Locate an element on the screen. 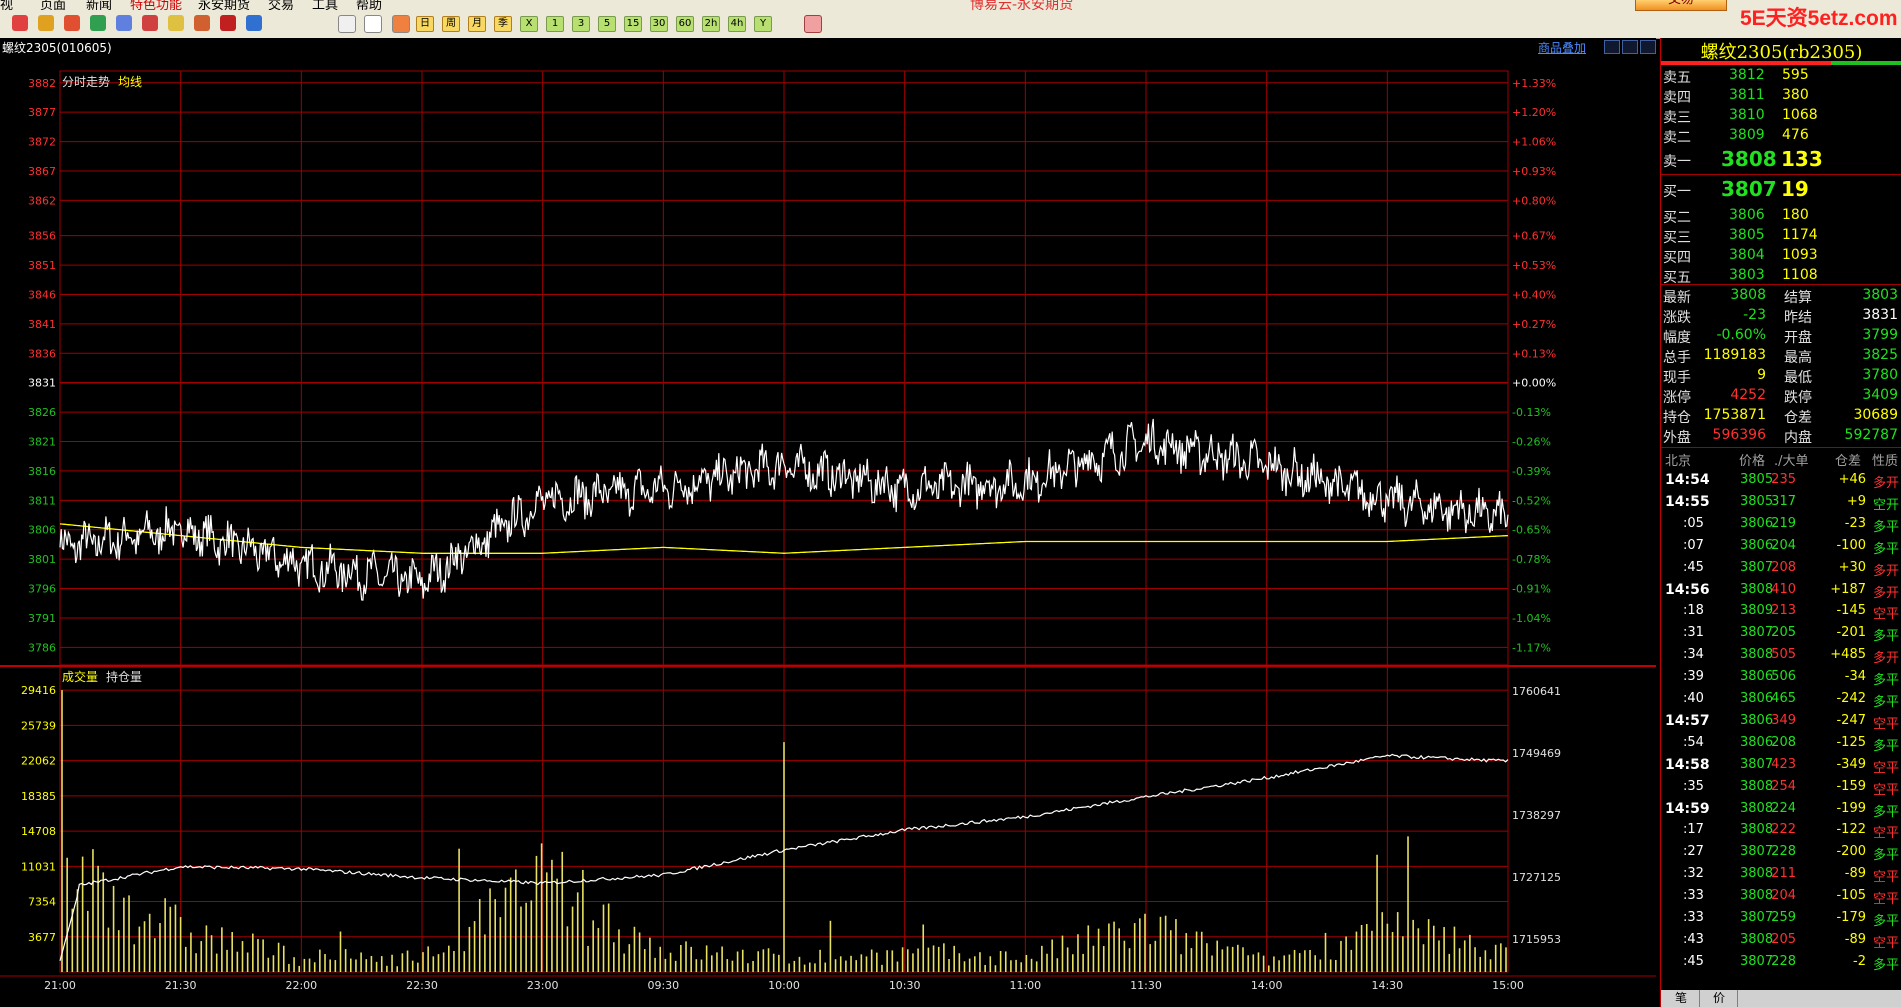 This screenshot has width=1901, height=1007. tick-row: :34 3808 505 +485 多开 is located at coordinates (1781, 655).